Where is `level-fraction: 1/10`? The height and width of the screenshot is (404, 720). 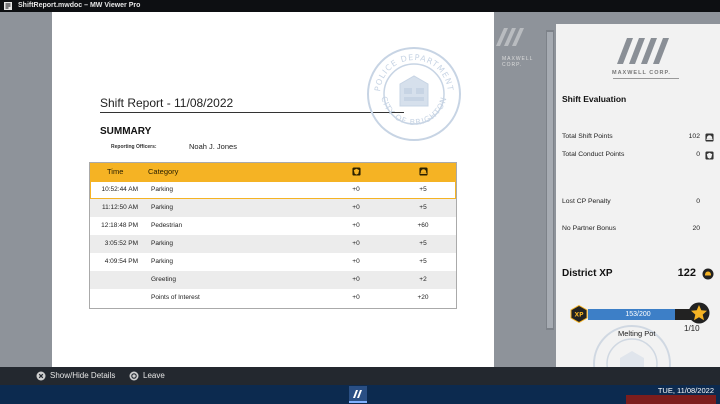
level-fraction: 1/10 is located at coordinates (692, 328).